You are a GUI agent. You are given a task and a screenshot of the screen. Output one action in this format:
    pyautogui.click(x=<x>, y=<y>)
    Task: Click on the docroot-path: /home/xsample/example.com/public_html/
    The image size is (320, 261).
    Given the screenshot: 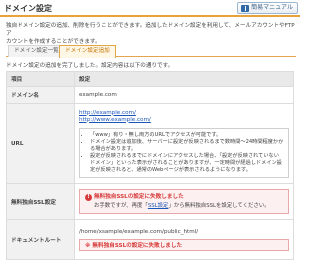 What is the action you would take?
    pyautogui.click(x=139, y=232)
    